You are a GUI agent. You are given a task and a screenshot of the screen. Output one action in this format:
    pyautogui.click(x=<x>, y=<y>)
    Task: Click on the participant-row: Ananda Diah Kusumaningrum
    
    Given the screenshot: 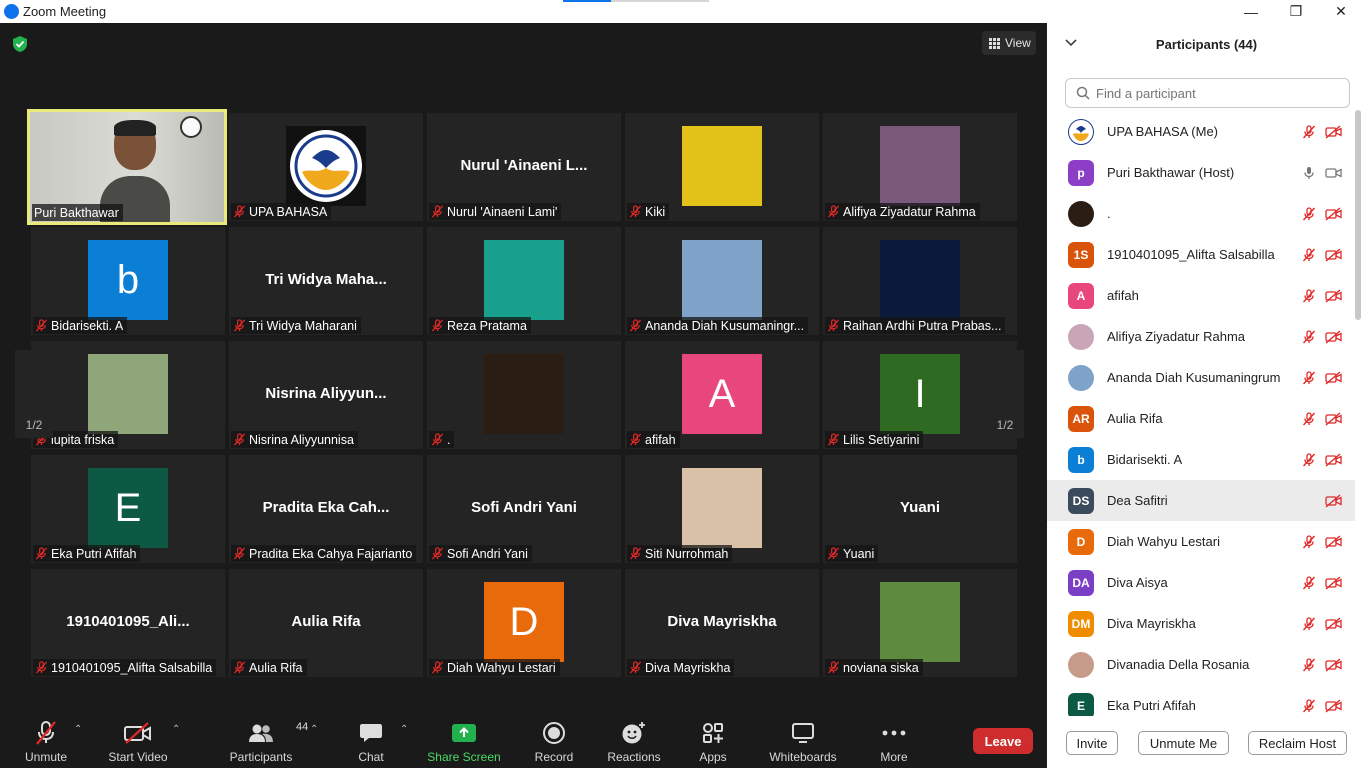 What is the action you would take?
    pyautogui.click(x=1201, y=377)
    